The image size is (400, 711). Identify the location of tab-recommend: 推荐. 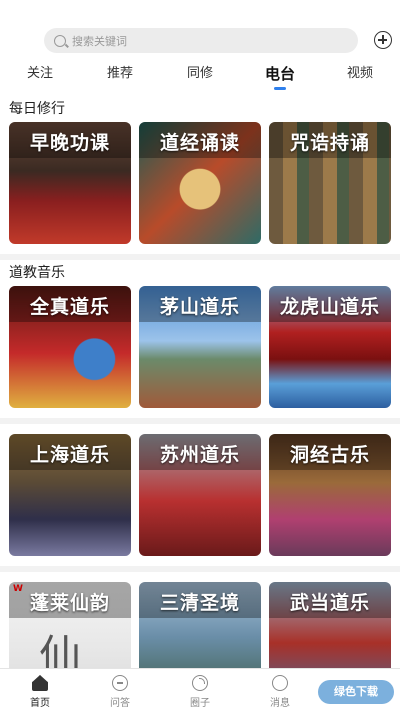
(120, 76).